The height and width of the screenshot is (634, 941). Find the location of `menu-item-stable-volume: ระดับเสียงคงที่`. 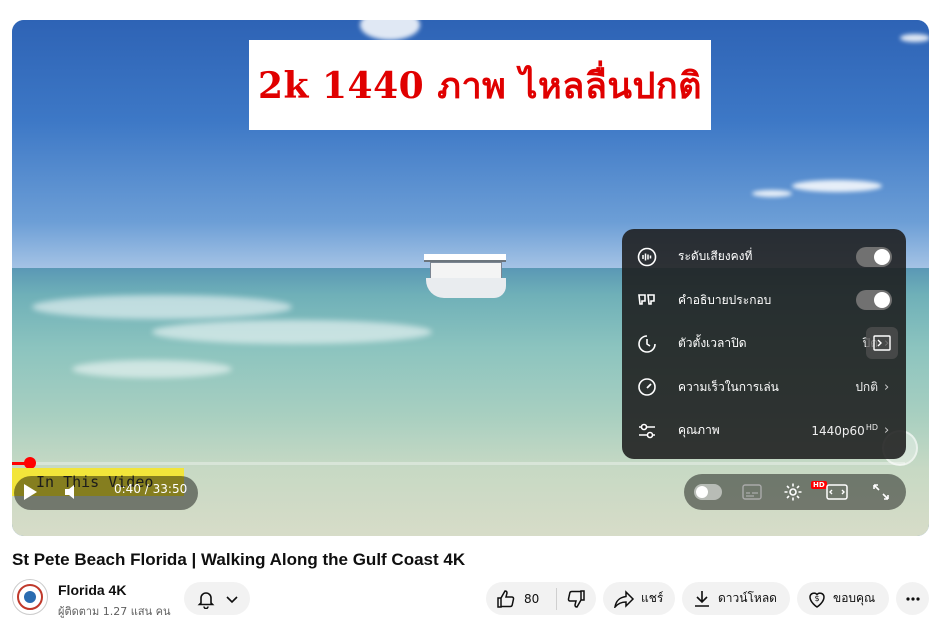

menu-item-stable-volume: ระดับเสียงคงที่ is located at coordinates (764, 257).